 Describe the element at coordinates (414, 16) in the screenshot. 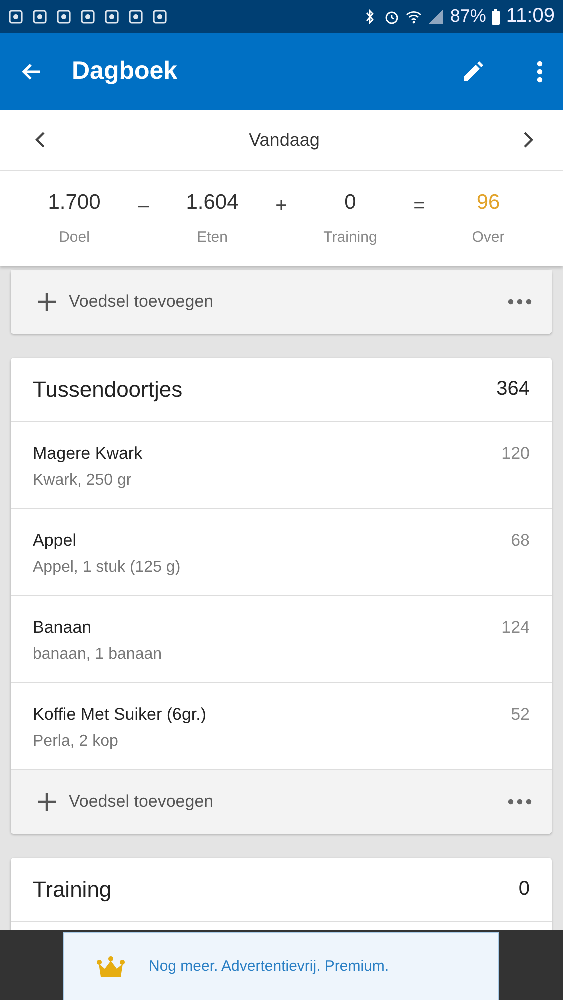

I see `wifi-icon` at that location.